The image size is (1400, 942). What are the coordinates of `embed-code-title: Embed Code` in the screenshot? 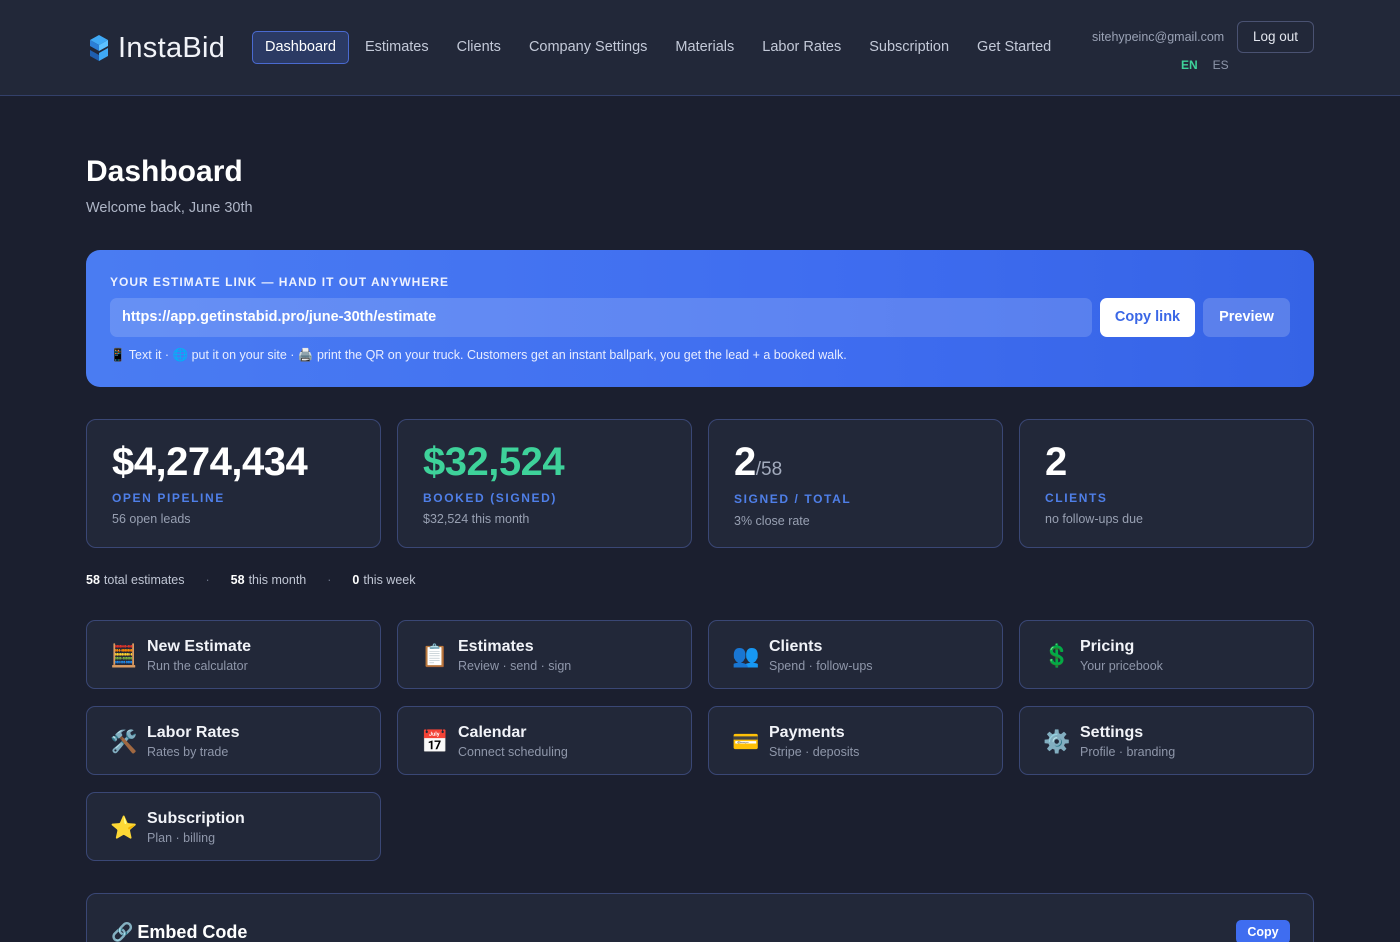 It's located at (192, 932).